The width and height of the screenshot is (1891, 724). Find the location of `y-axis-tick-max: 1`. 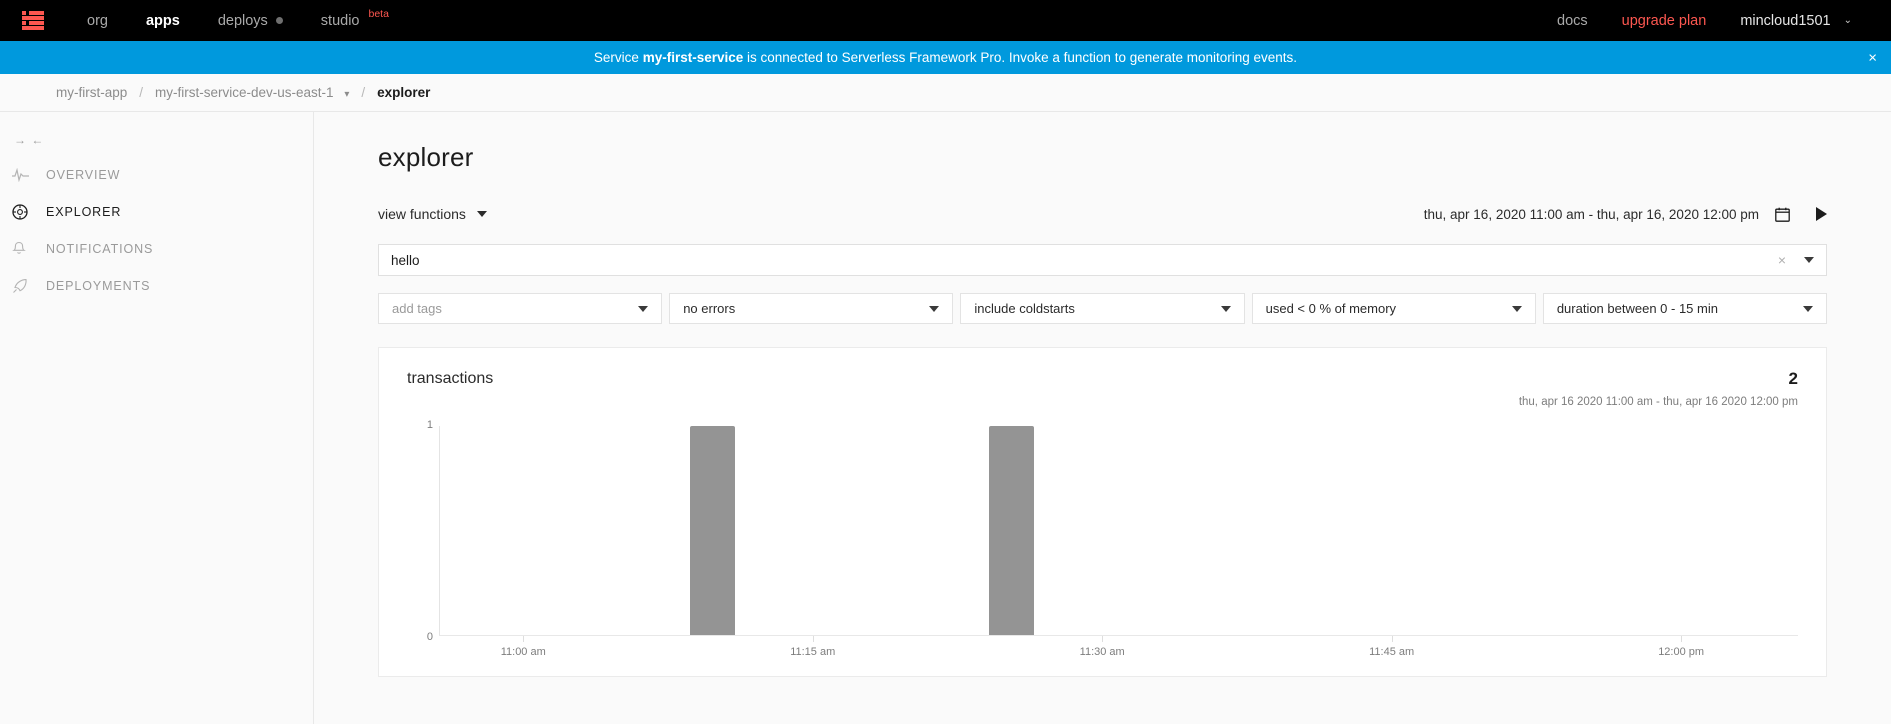

y-axis-tick-max: 1 is located at coordinates (429, 424).